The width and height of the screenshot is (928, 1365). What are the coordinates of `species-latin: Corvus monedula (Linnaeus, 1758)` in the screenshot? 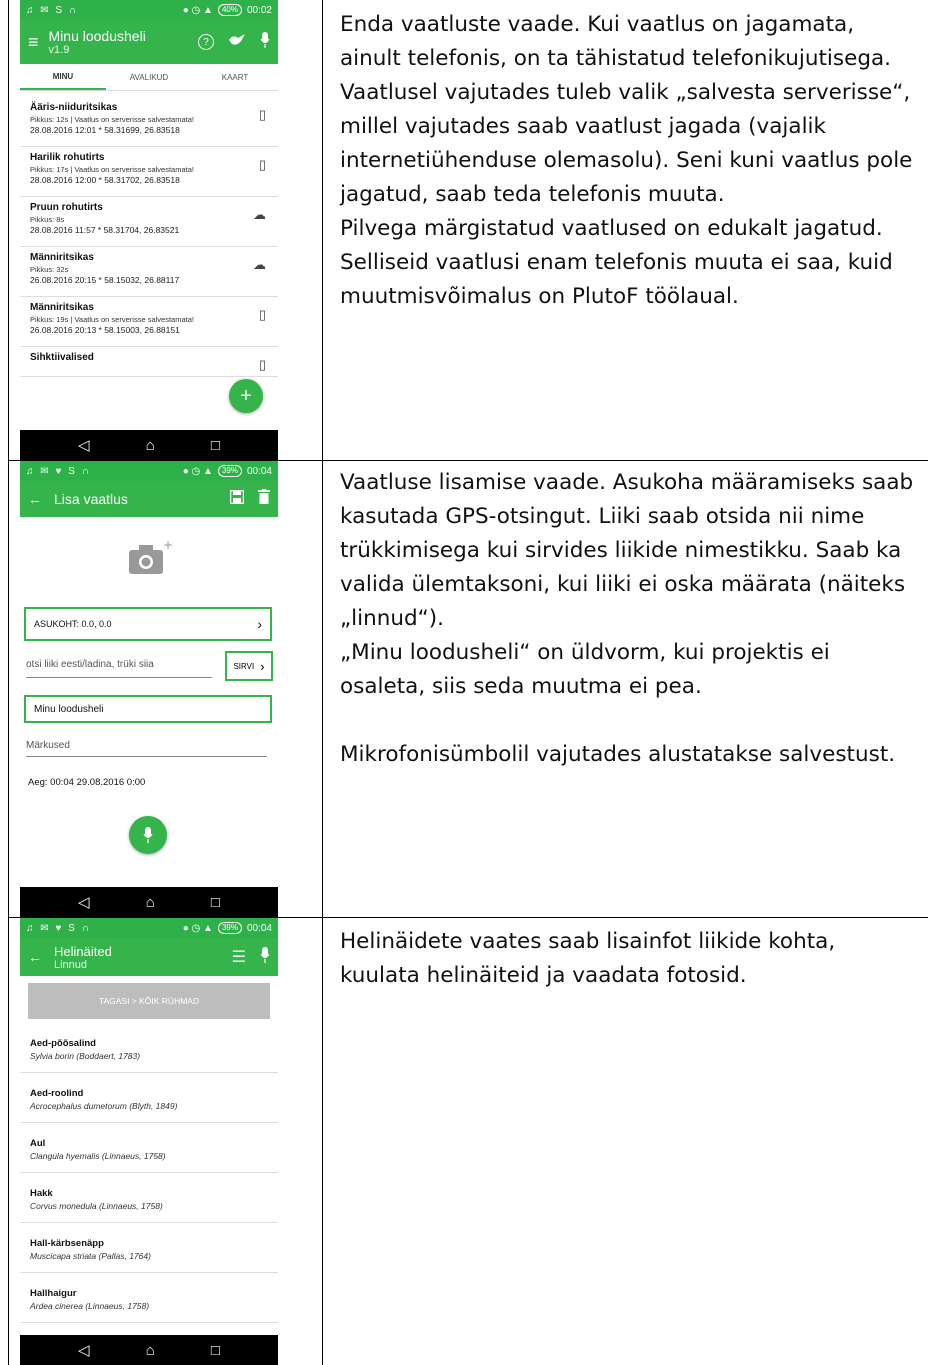 It's located at (96, 1206).